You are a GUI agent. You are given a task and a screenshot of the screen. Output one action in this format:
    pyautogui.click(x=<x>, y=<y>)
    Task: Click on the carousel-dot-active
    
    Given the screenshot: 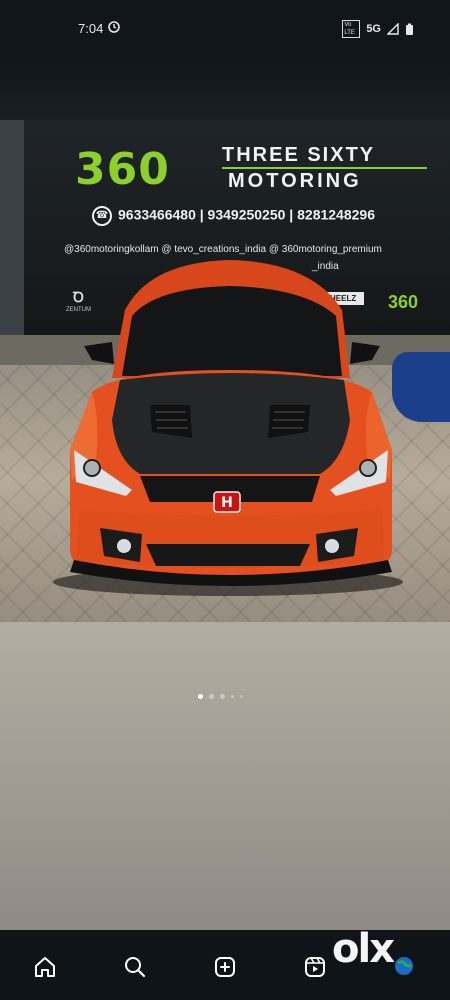 What is the action you would take?
    pyautogui.click(x=200, y=696)
    